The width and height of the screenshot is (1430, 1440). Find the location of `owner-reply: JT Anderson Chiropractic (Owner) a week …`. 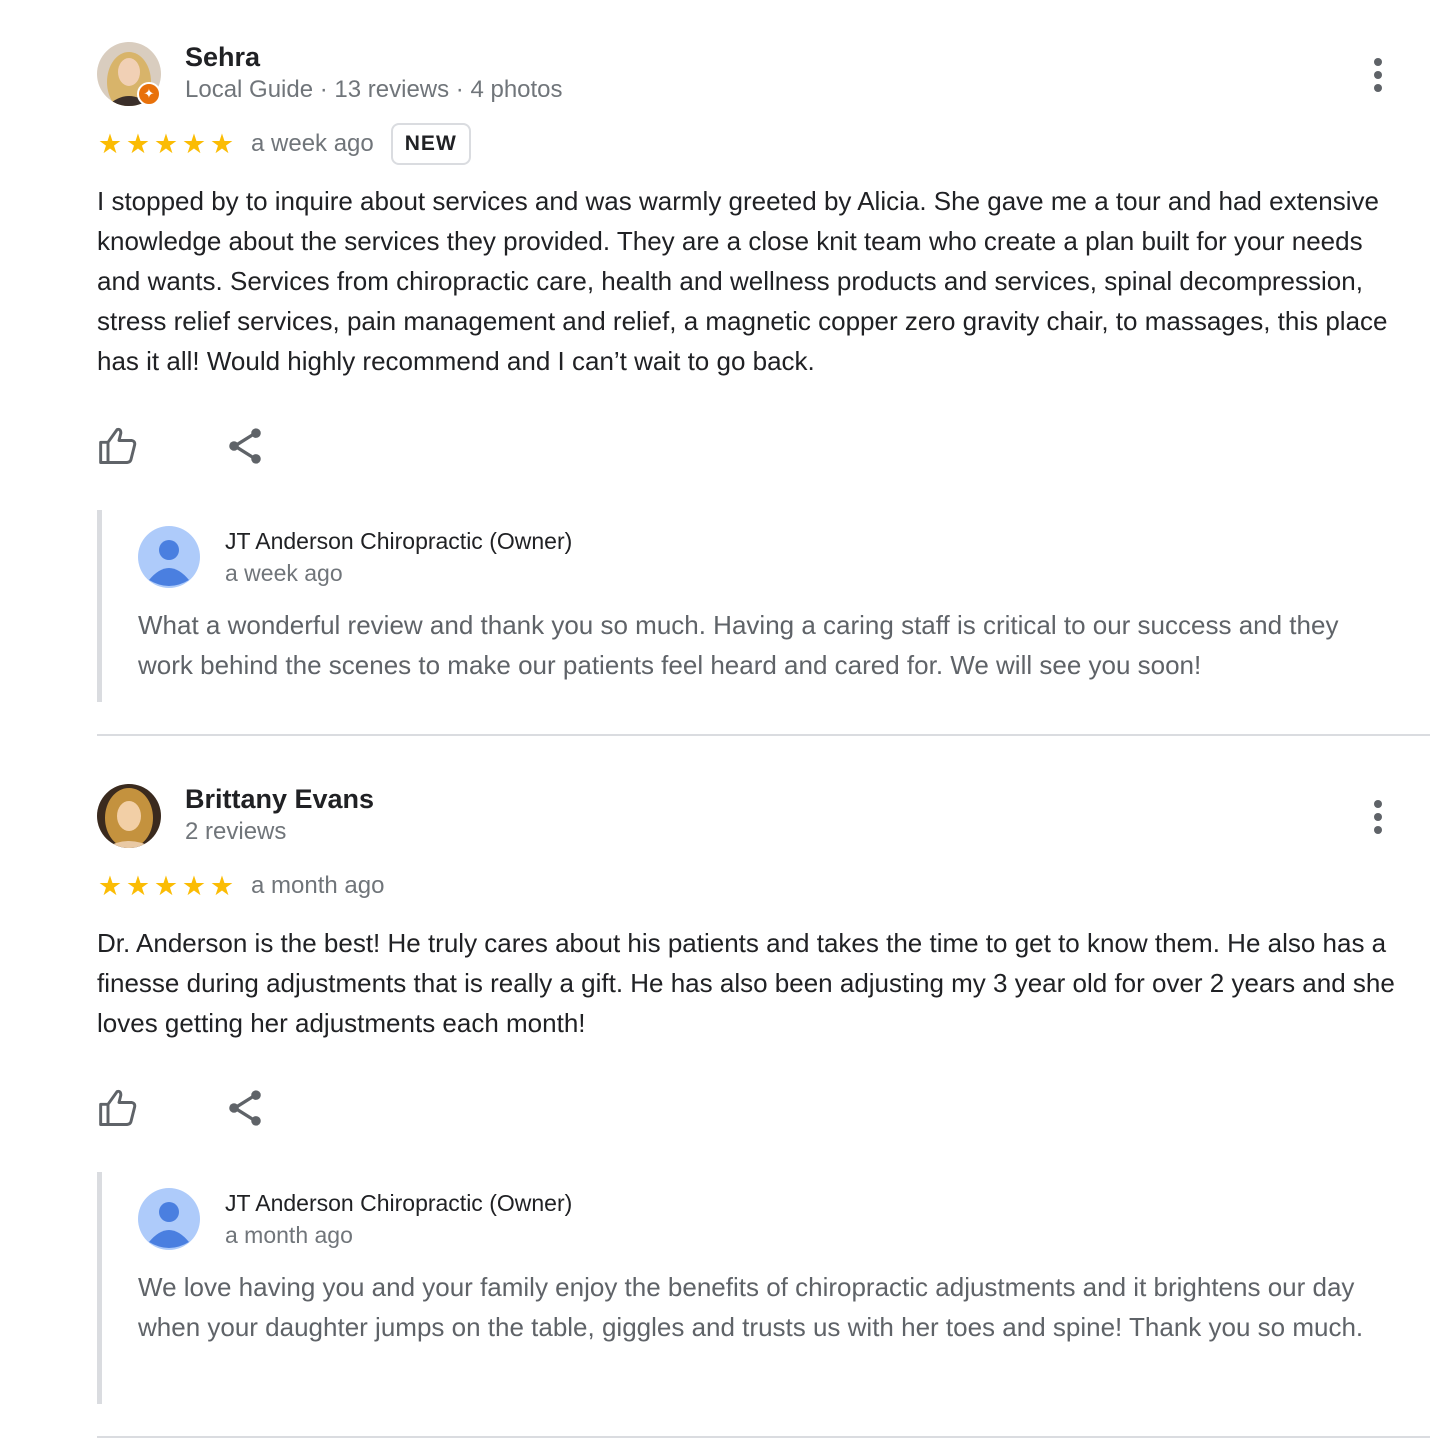

owner-reply: JT Anderson Chiropractic (Owner) a week … is located at coordinates (749, 606).